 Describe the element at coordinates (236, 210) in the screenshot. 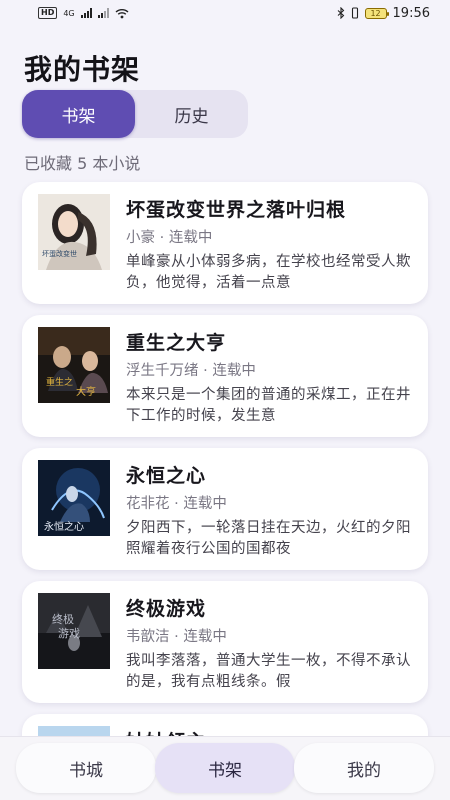

I see `book-title: 坏蛋改变世界之落叶归根` at that location.